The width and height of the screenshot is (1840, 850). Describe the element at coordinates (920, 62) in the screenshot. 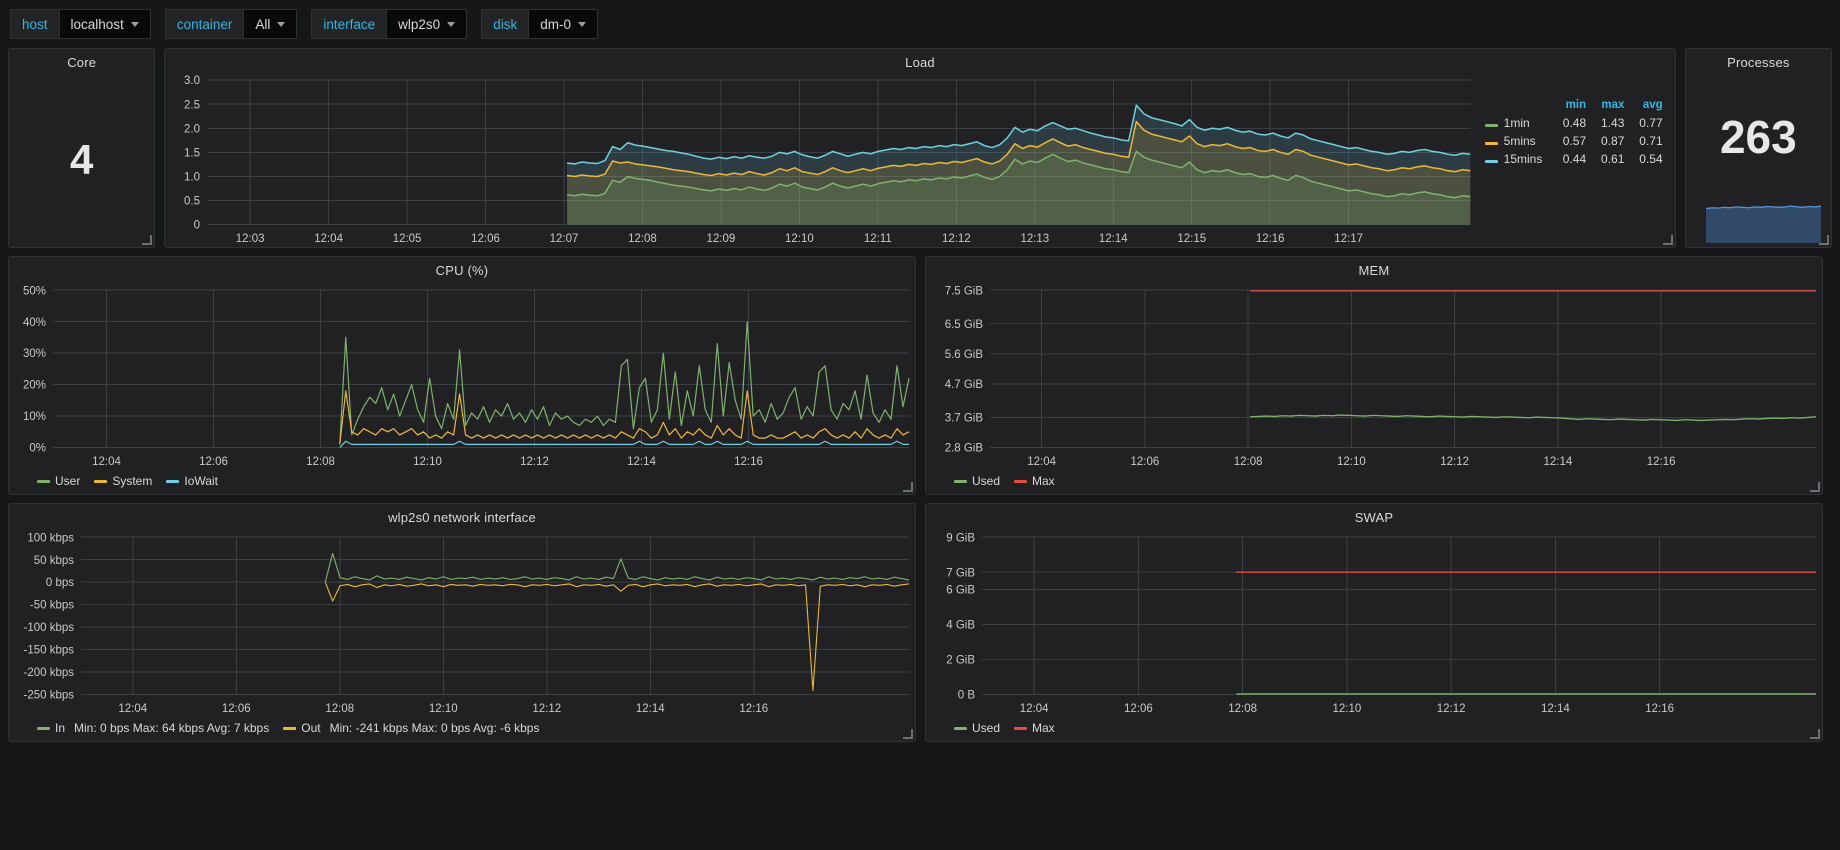

I see `panel-load-title: Load` at that location.